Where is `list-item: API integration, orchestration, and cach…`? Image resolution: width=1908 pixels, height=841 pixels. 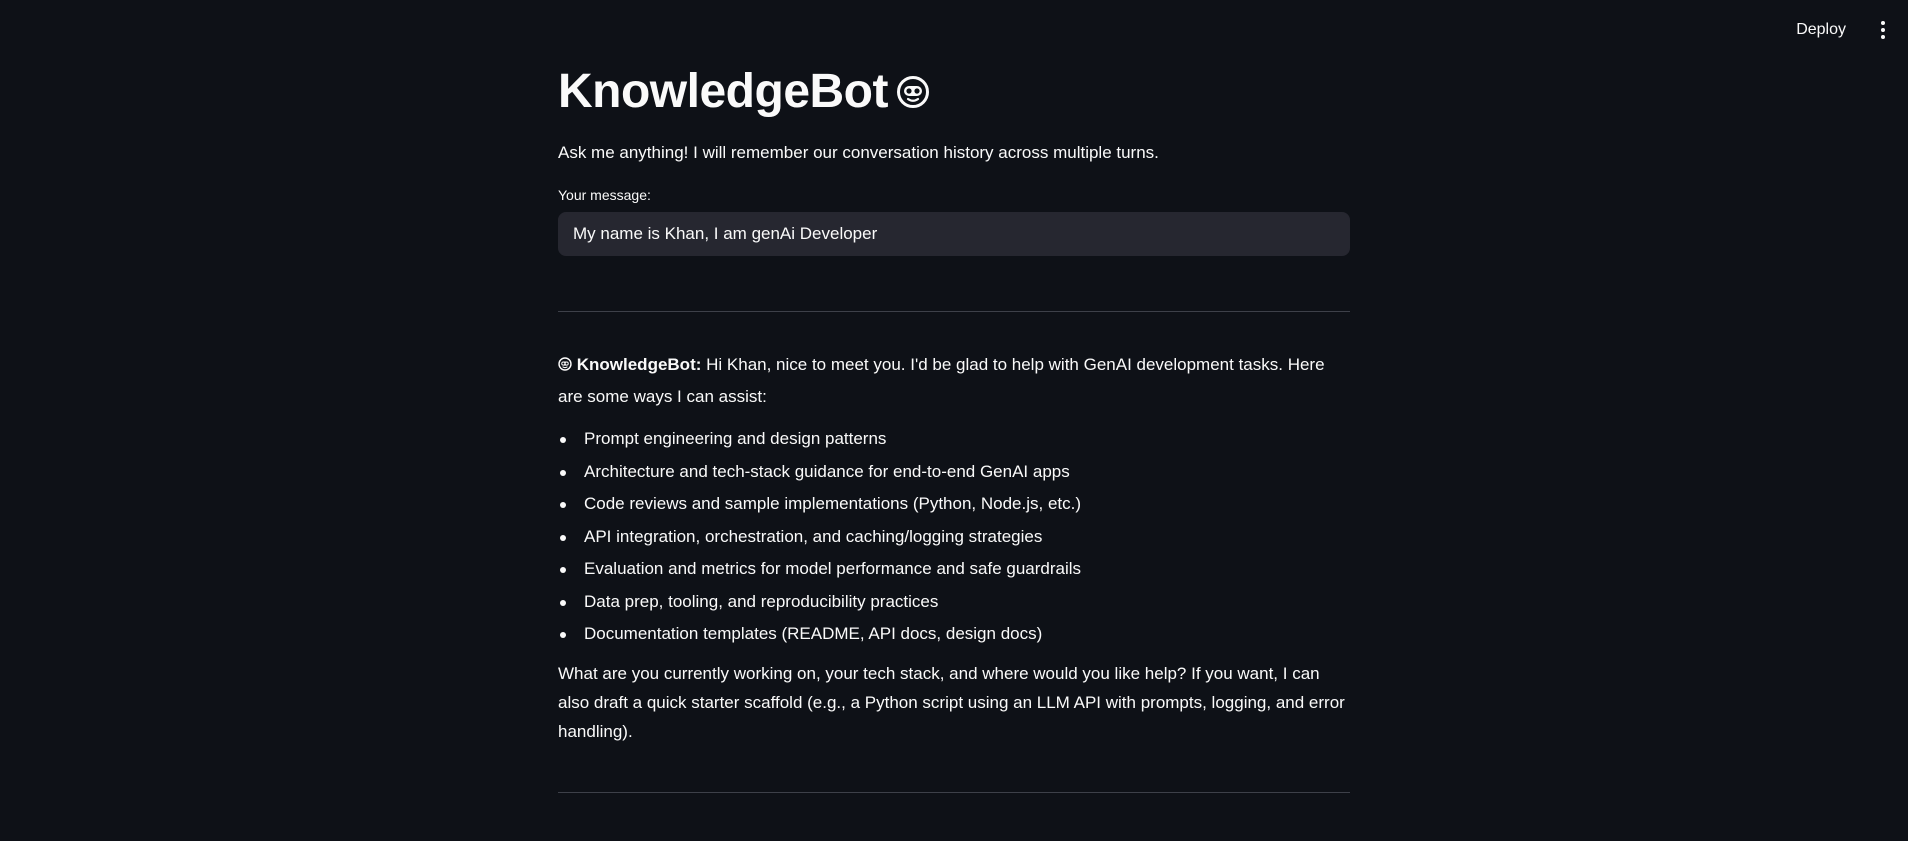
list-item: API integration, orchestration, and cach… is located at coordinates (954, 537).